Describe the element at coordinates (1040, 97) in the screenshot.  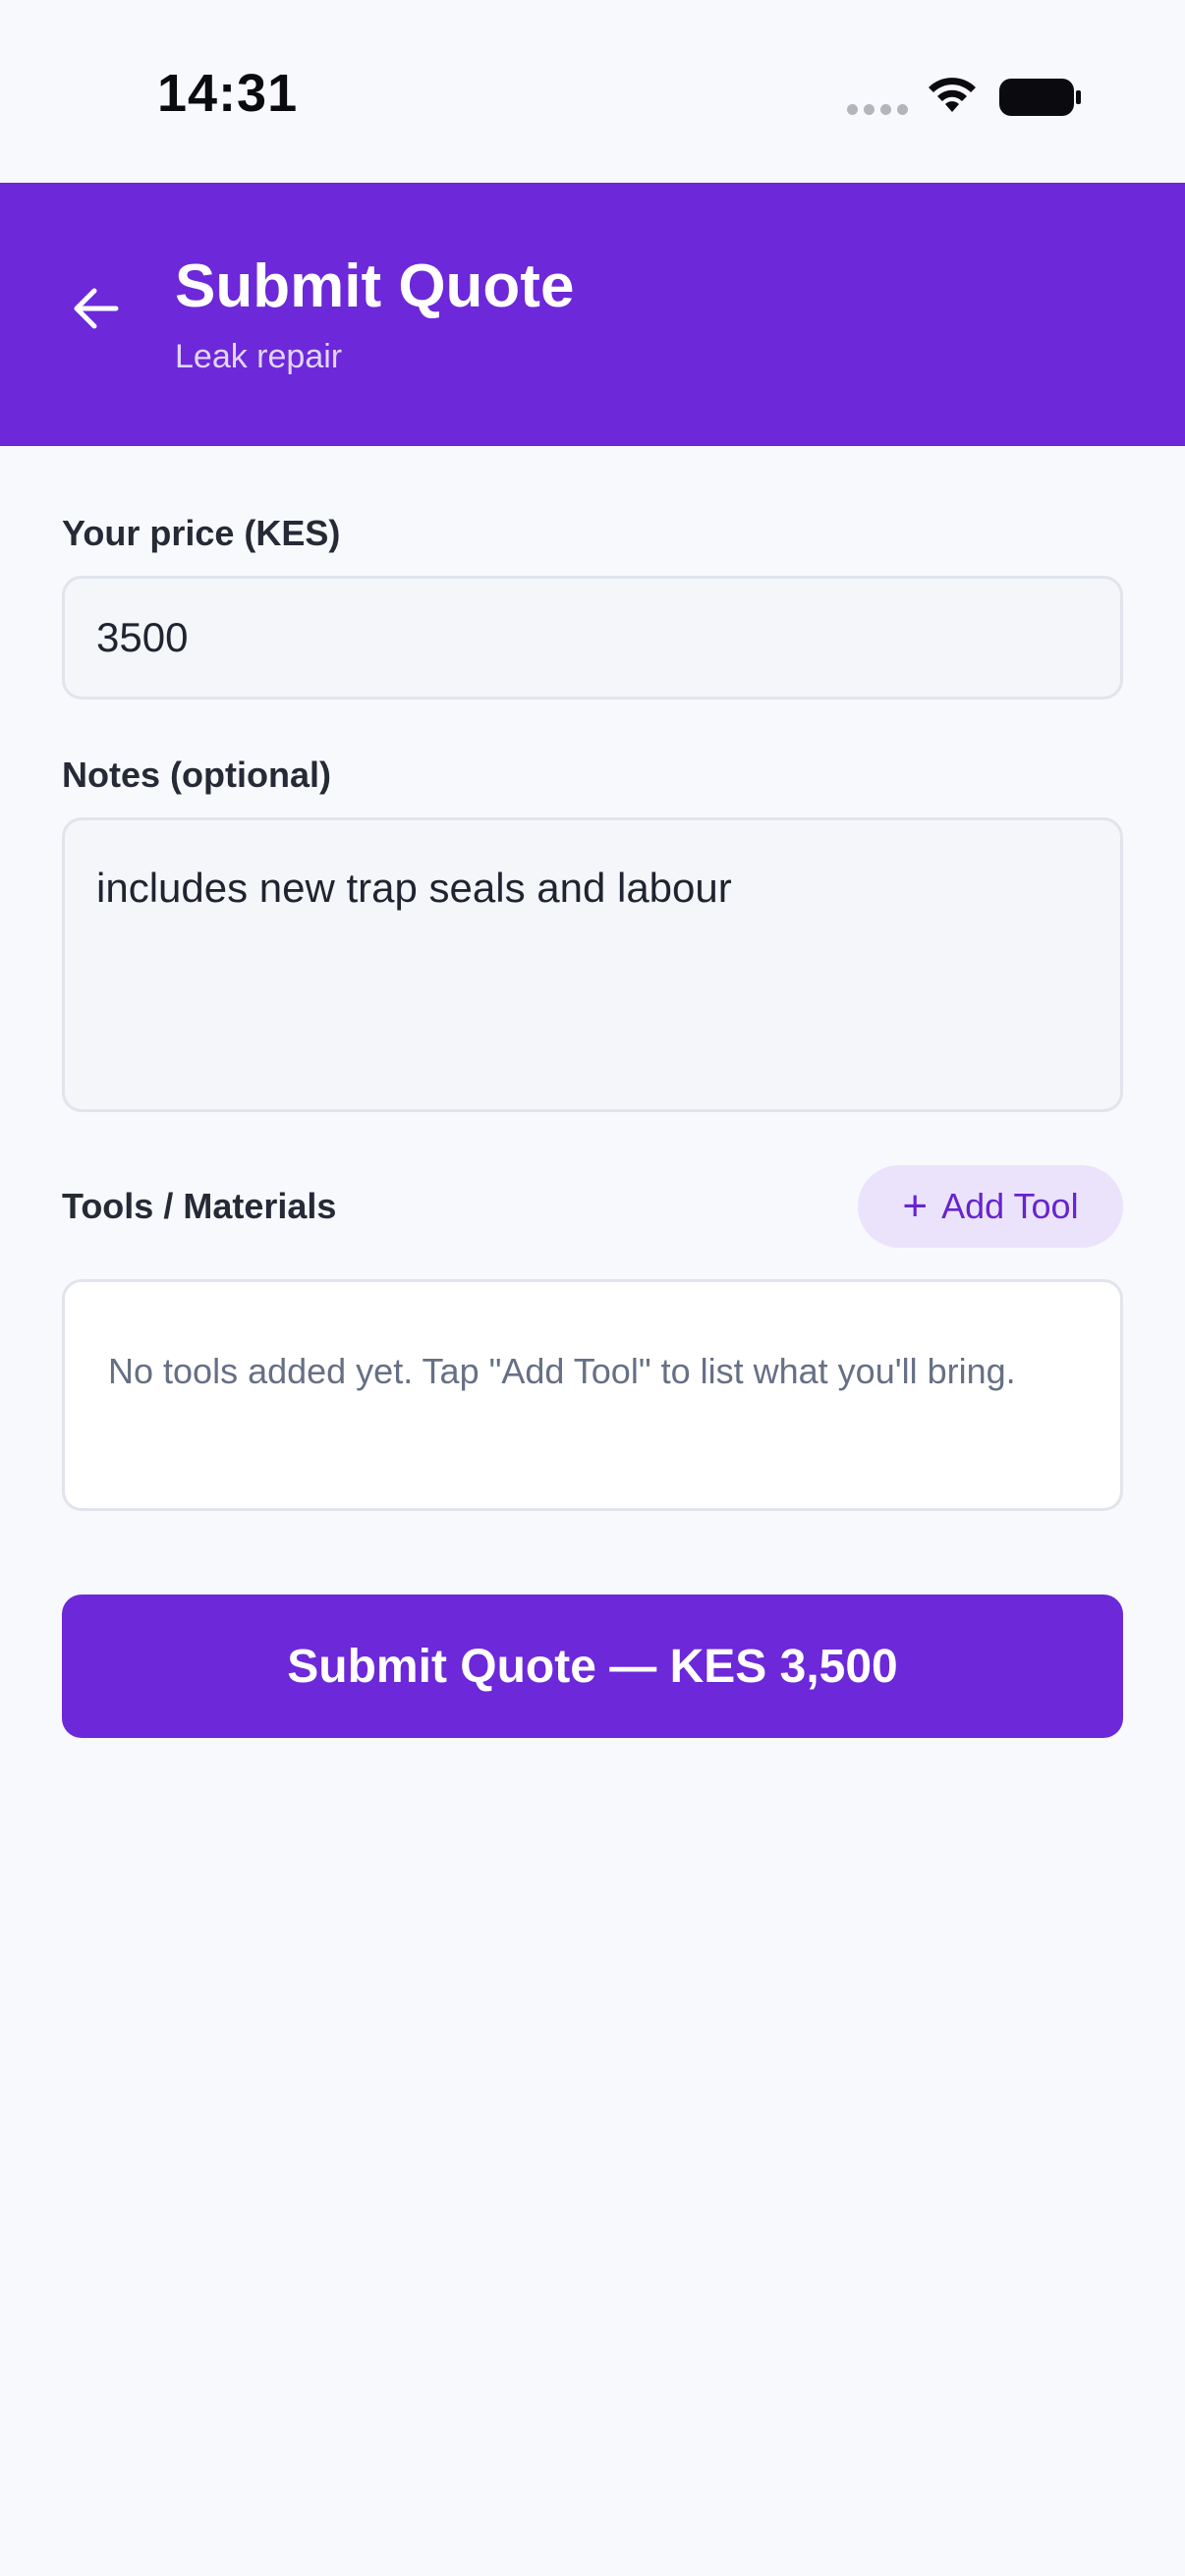
I see `battery-icon` at that location.